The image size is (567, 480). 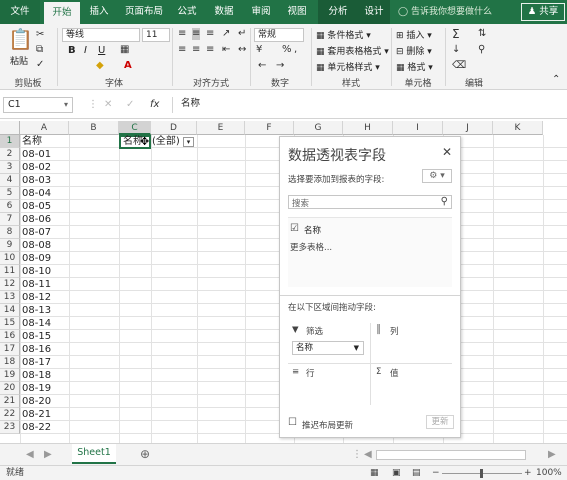 What do you see at coordinates (35, 258) in the screenshot?
I see `cell-a10: 08-09` at bounding box center [35, 258].